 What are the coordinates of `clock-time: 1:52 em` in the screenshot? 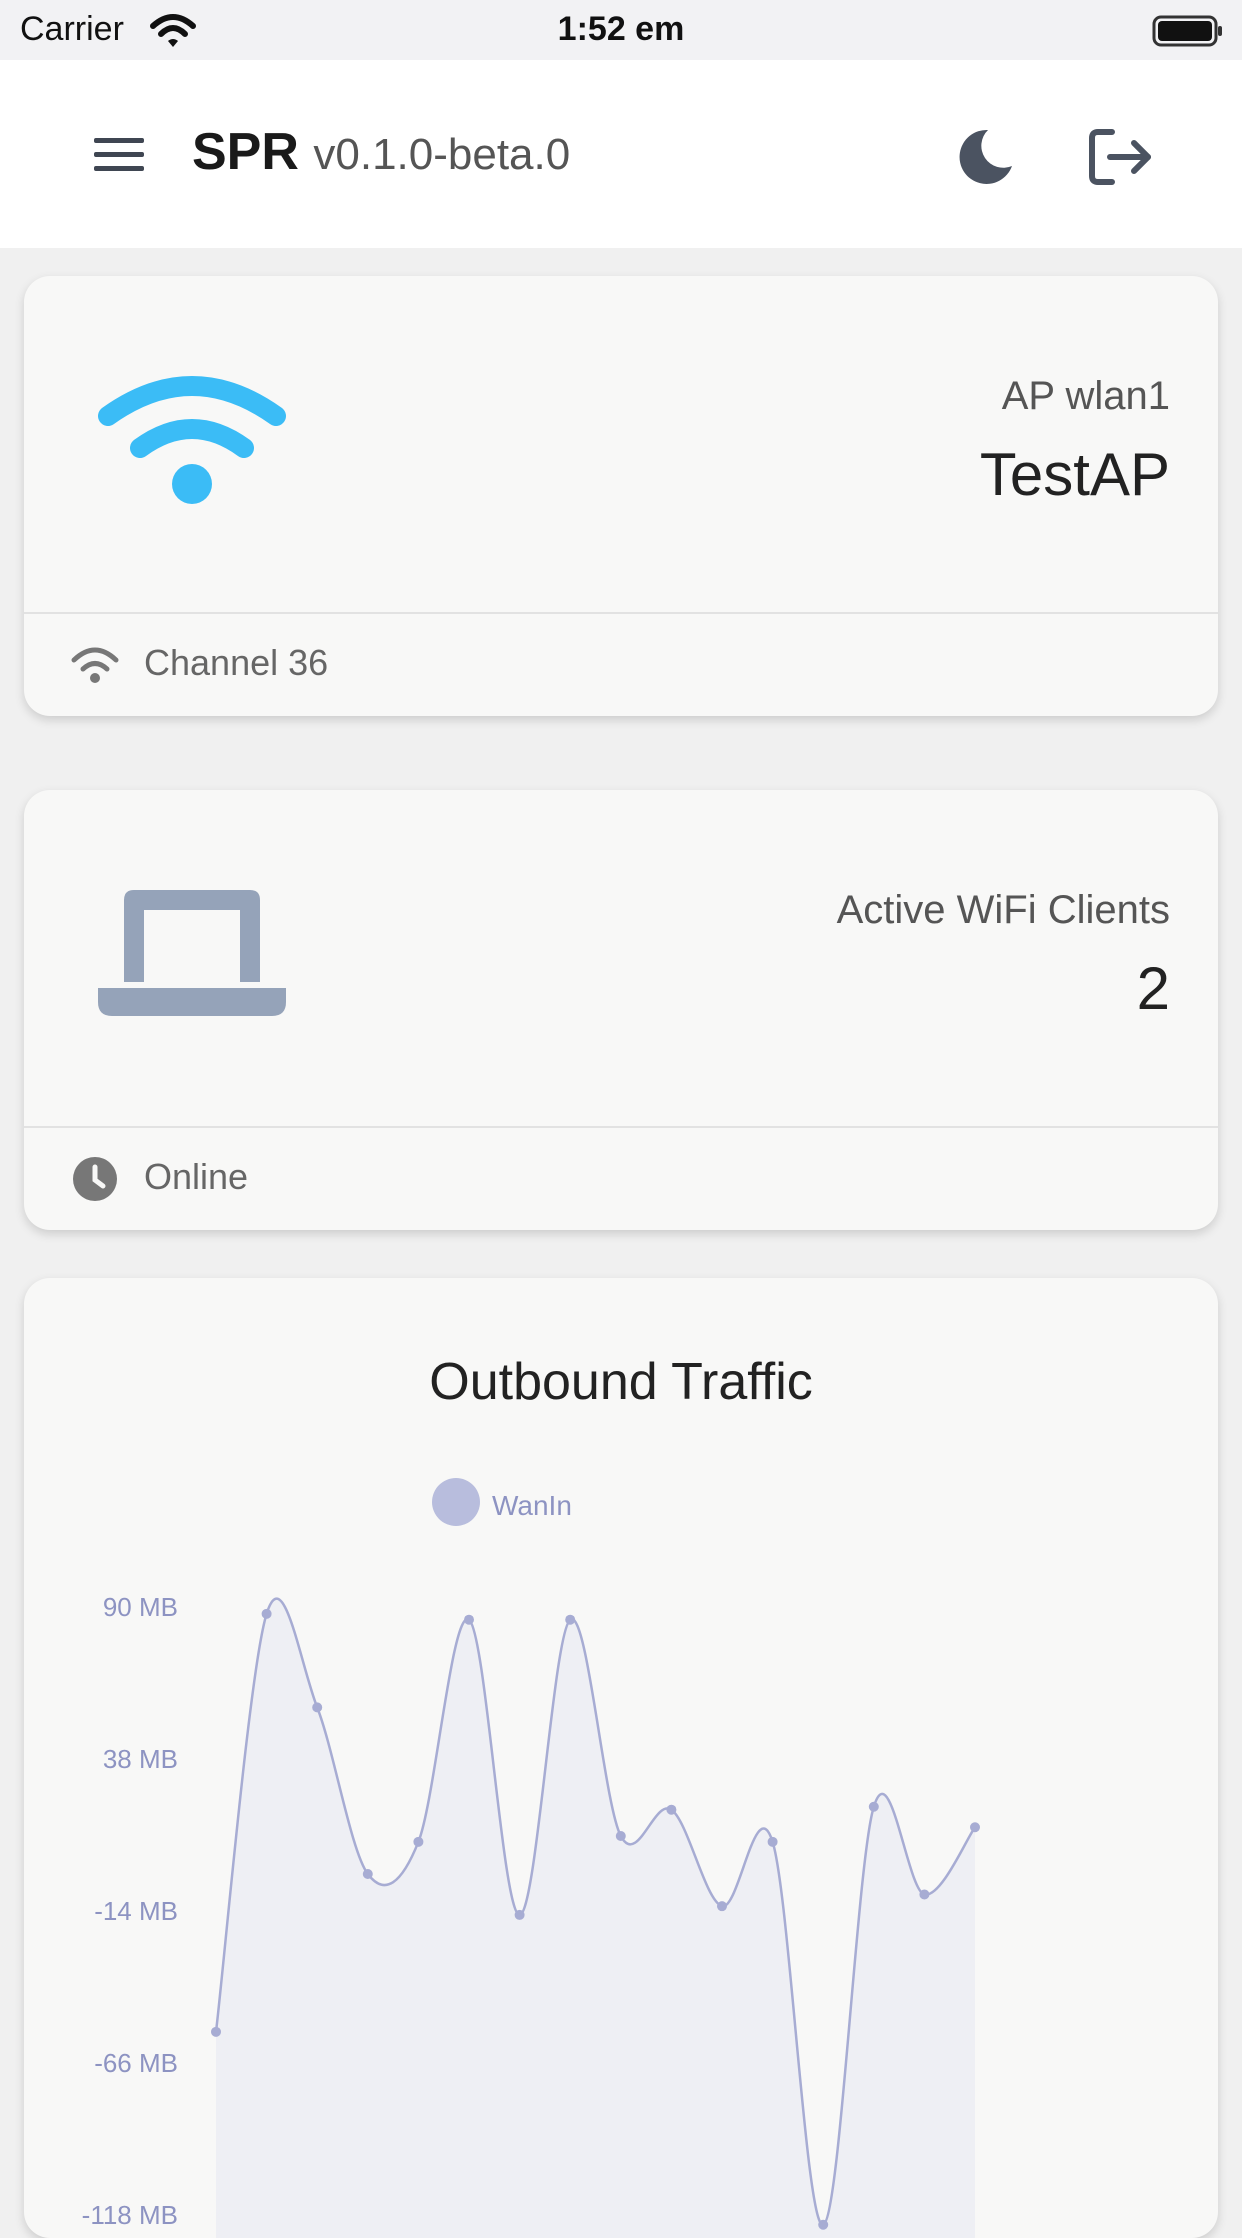 It's located at (621, 29).